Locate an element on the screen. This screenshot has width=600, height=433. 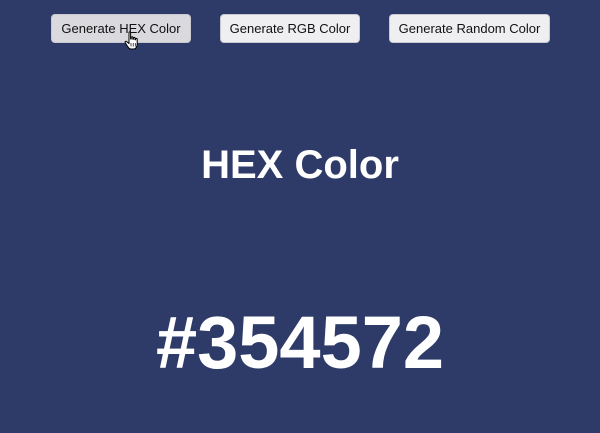
color-value: #354572 is located at coordinates (300, 342).